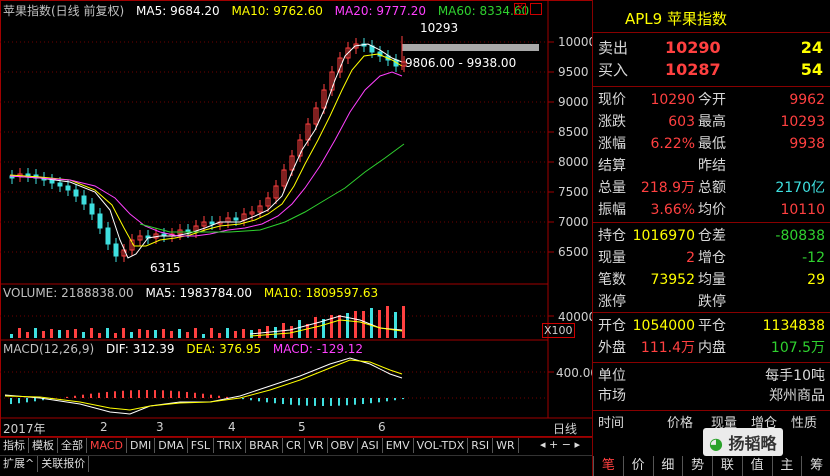  I want to click on minus-icon: −, so click(566, 444).